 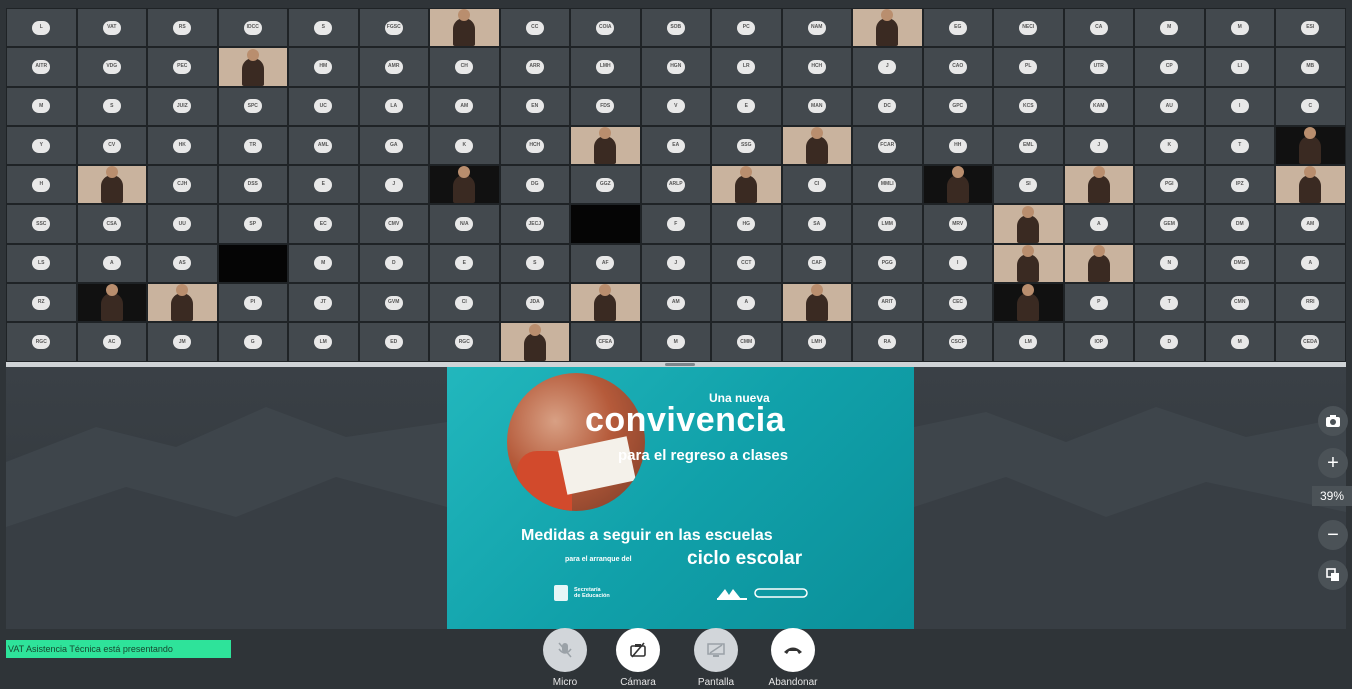 I want to click on participant-tile: HK, so click(x=182, y=145).